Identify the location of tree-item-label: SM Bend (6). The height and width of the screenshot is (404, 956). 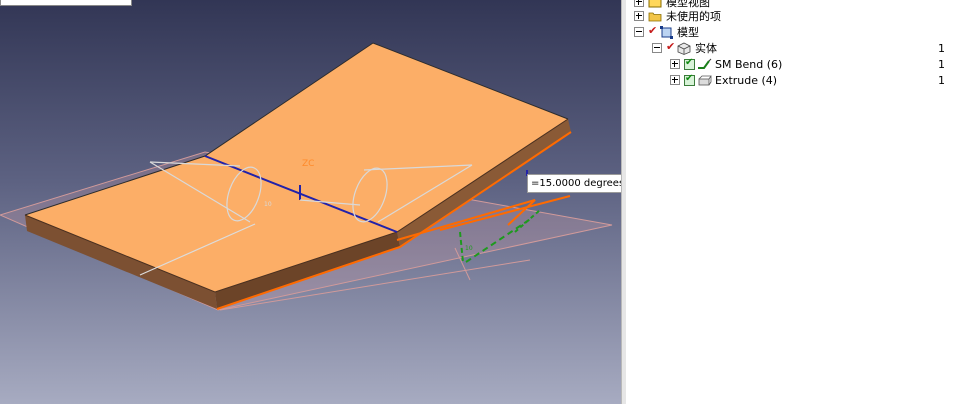
(749, 64).